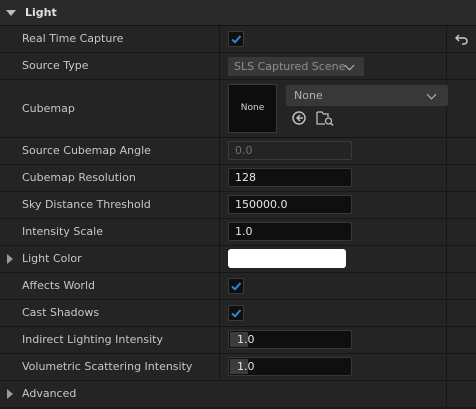 Image resolution: width=476 pixels, height=409 pixels. Describe the element at coordinates (290, 66) in the screenshot. I see `source-type-value: SLS Captured Scene` at that location.